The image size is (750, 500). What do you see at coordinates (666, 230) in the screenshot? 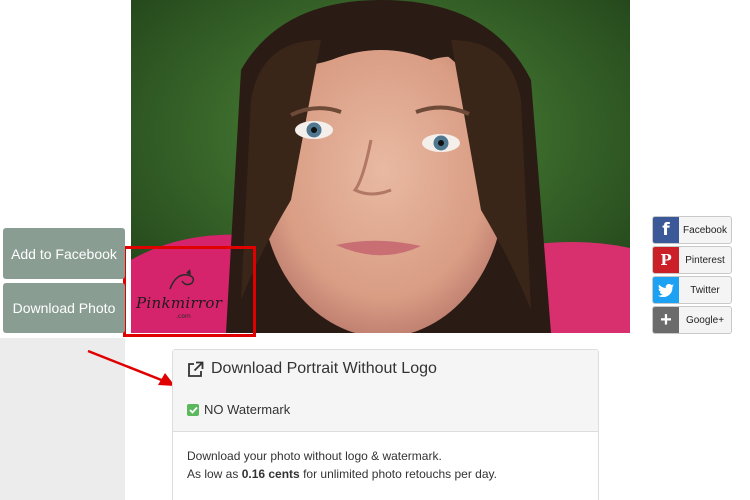
I see `facebook-icon: f` at bounding box center [666, 230].